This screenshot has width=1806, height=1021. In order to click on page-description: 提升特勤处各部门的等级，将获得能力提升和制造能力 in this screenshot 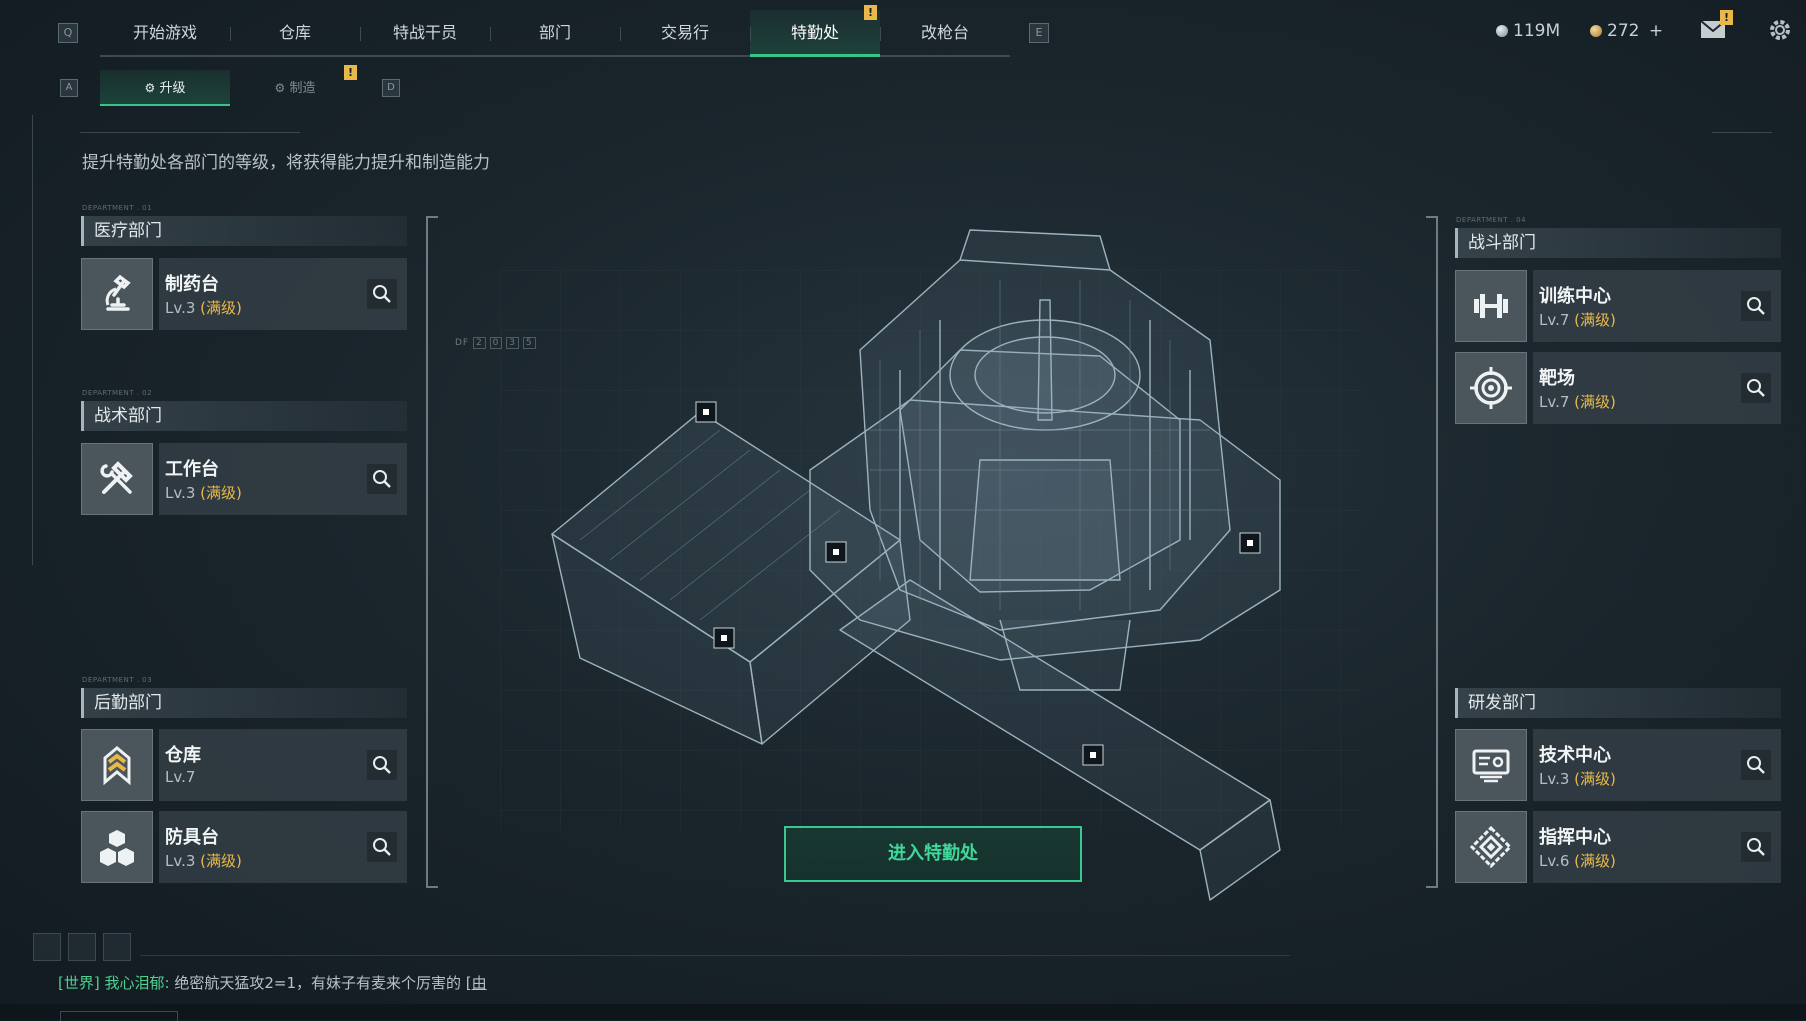, I will do `click(286, 163)`.